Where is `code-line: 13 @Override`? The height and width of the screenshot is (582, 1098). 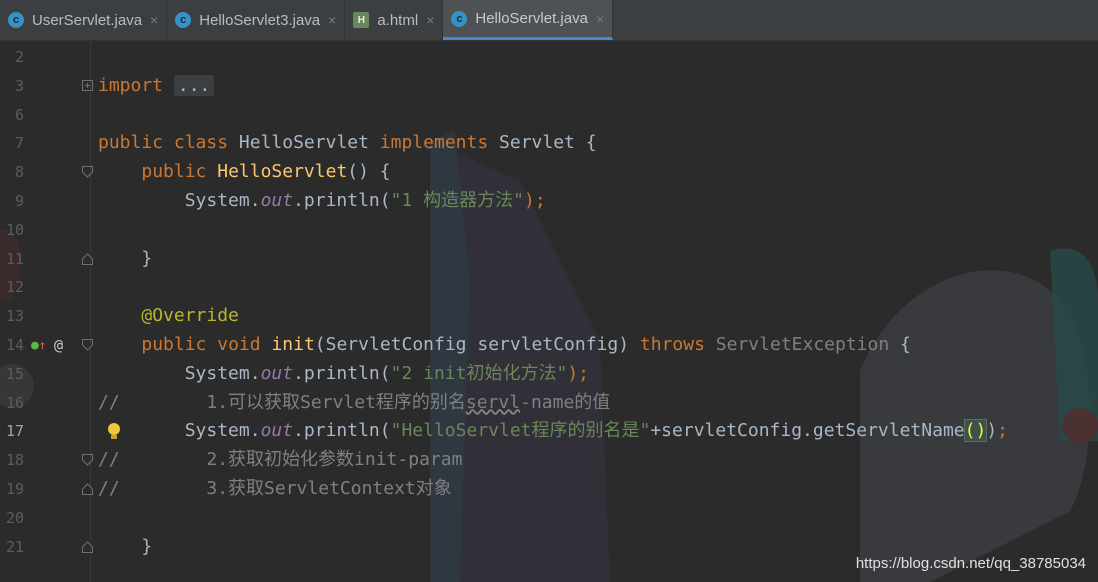 code-line: 13 @Override is located at coordinates (549, 316).